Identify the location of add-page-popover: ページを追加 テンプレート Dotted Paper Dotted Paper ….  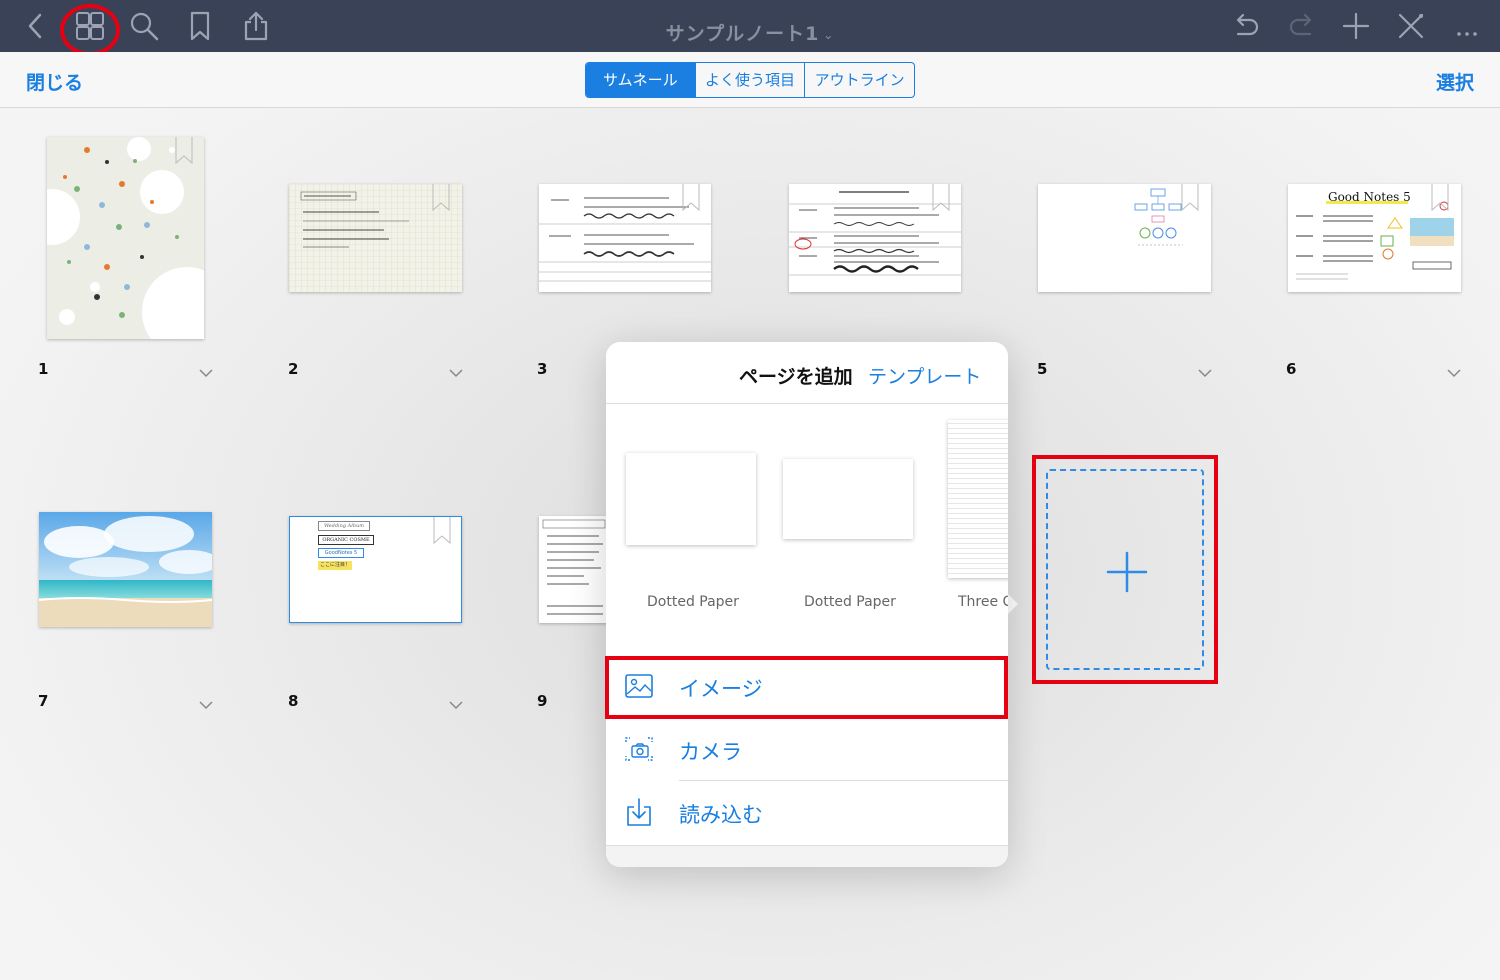
(807, 604).